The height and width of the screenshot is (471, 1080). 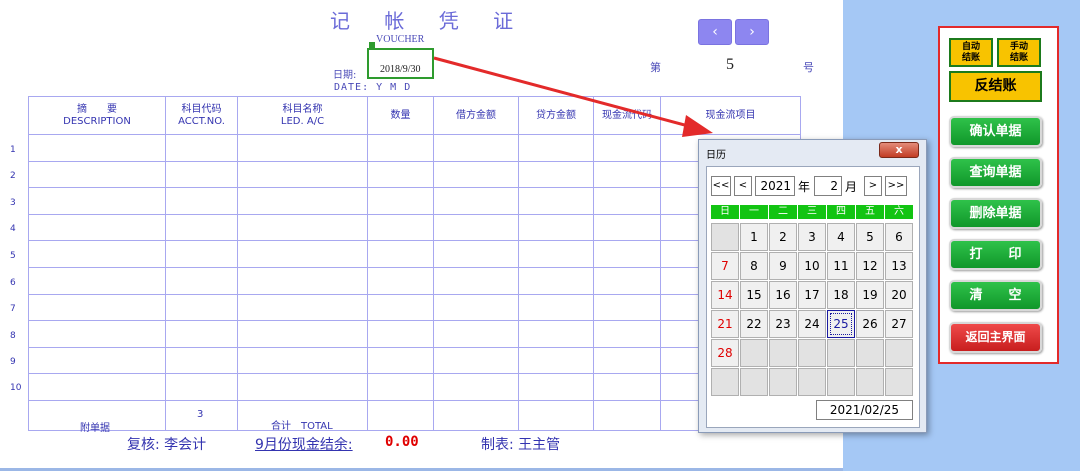 I want to click on calendar-day: 4, so click(x=841, y=237).